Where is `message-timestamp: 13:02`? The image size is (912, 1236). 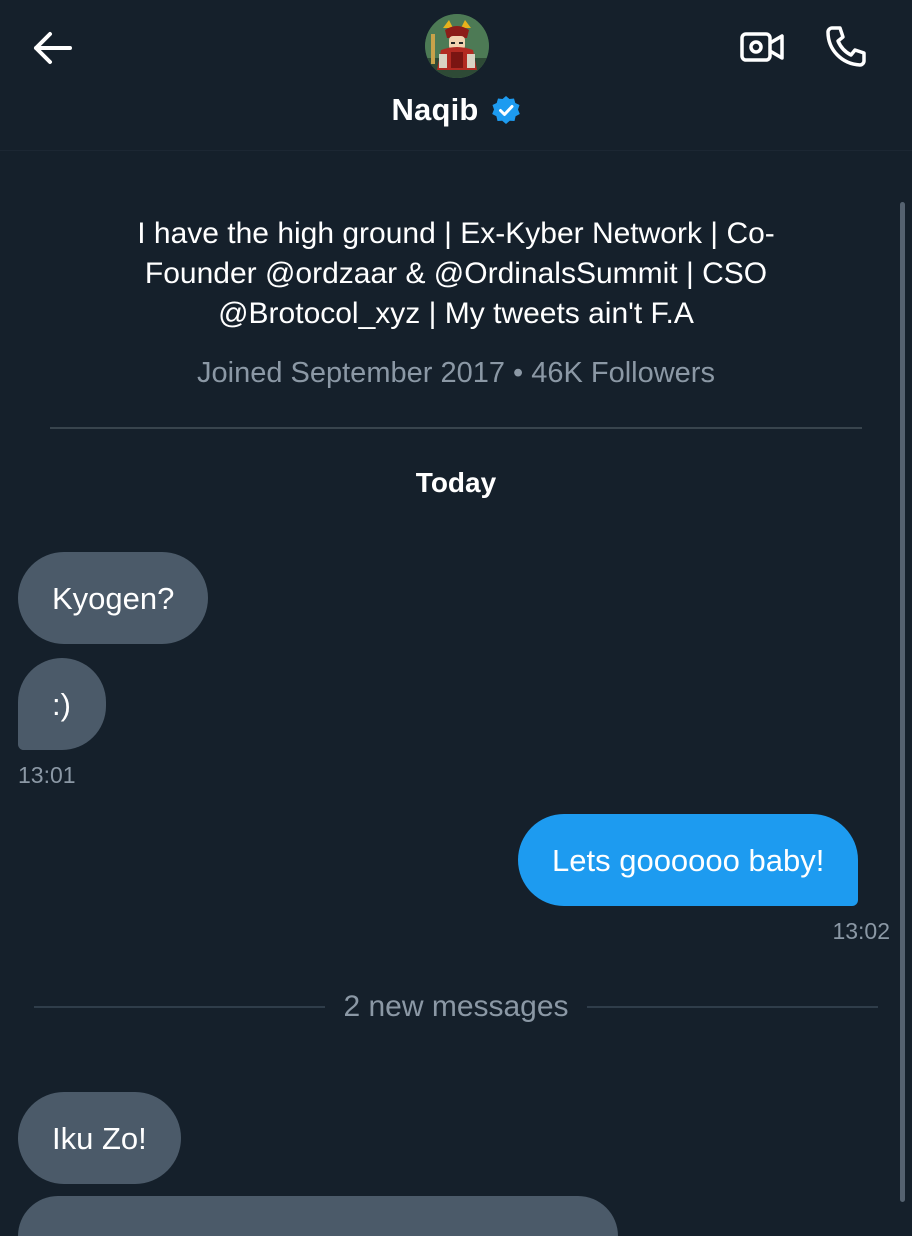 message-timestamp: 13:02 is located at coordinates (861, 931).